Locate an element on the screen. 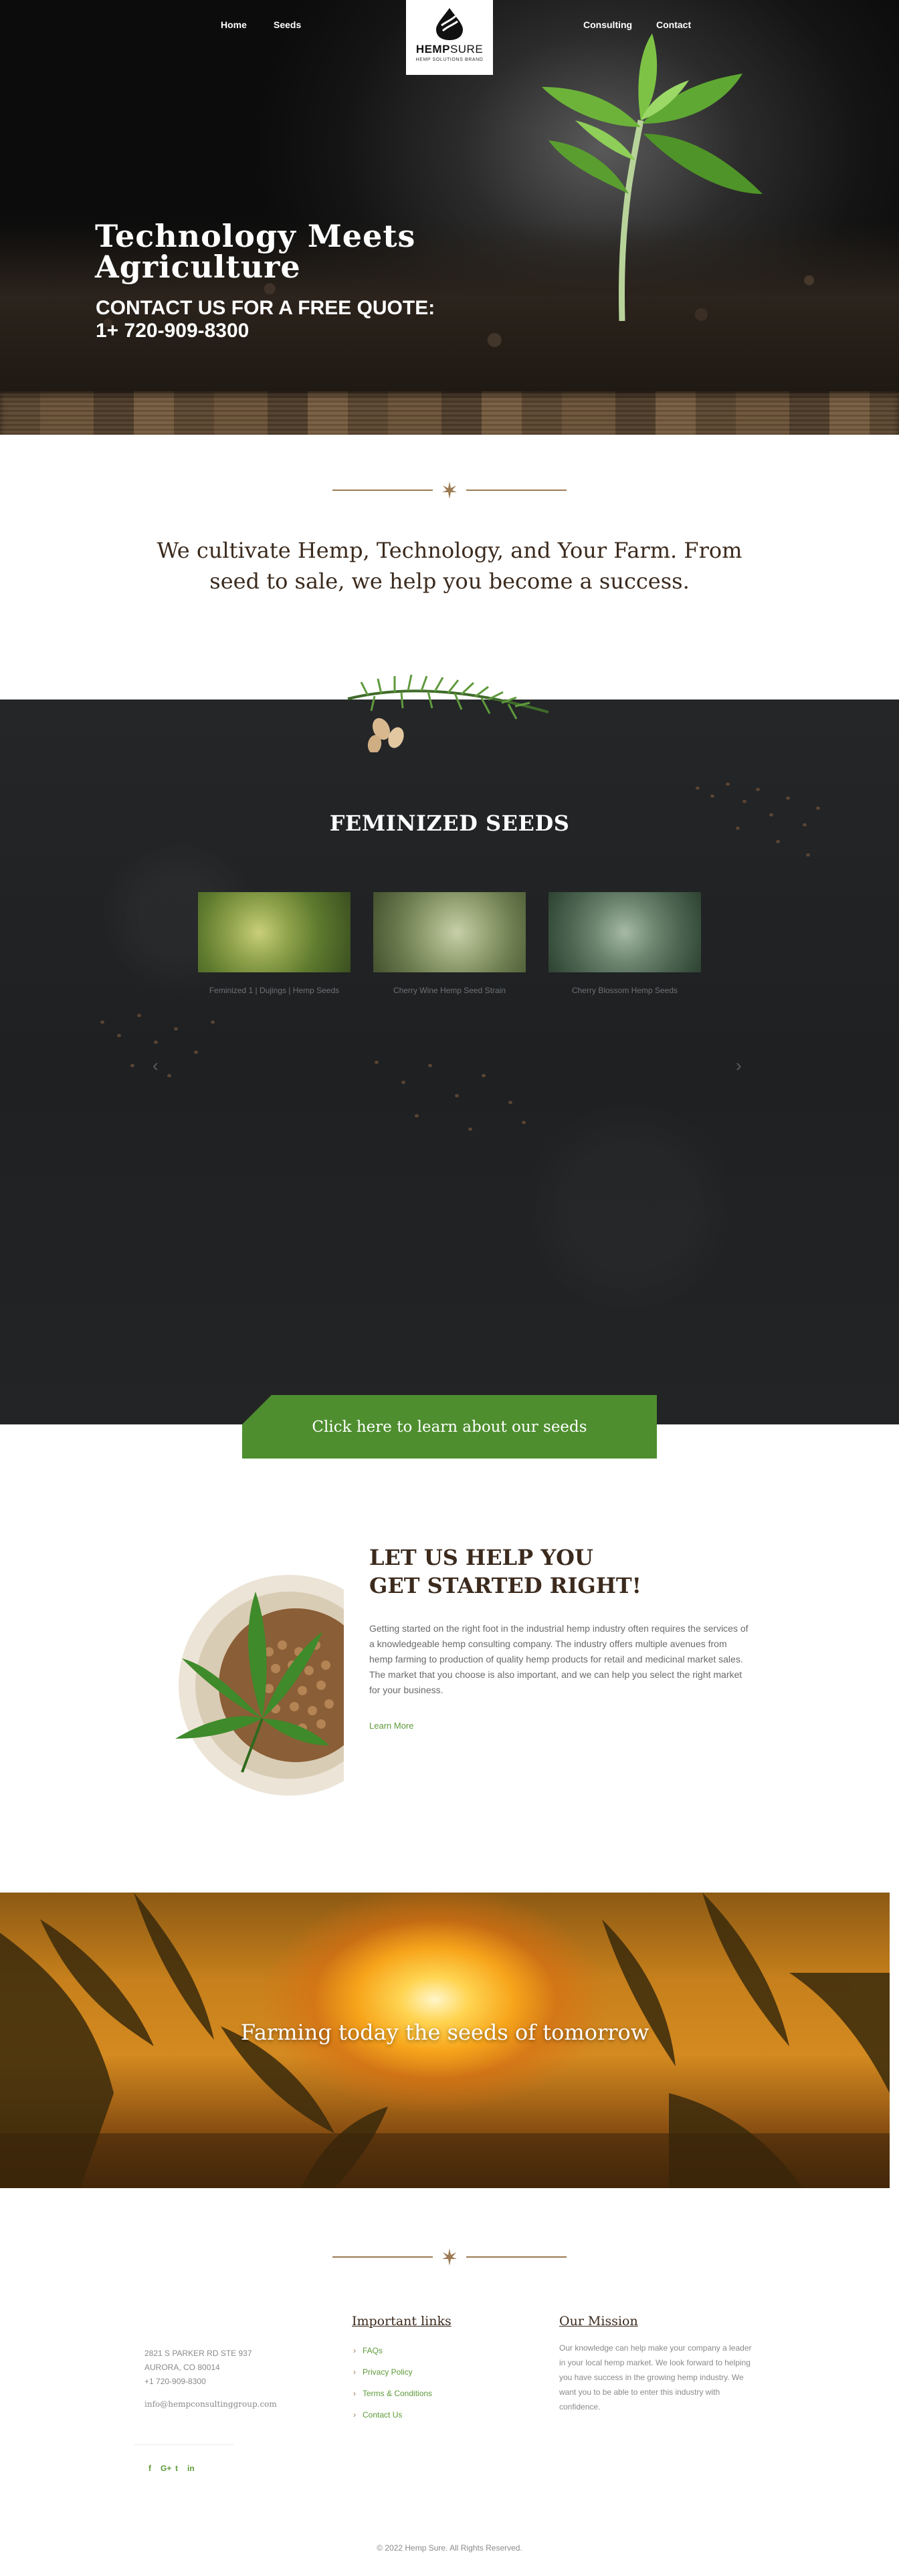 This screenshot has width=899, height=2576. product-card: Feminized 1 | Dujings | Hemp Seeds is located at coordinates (274, 943).